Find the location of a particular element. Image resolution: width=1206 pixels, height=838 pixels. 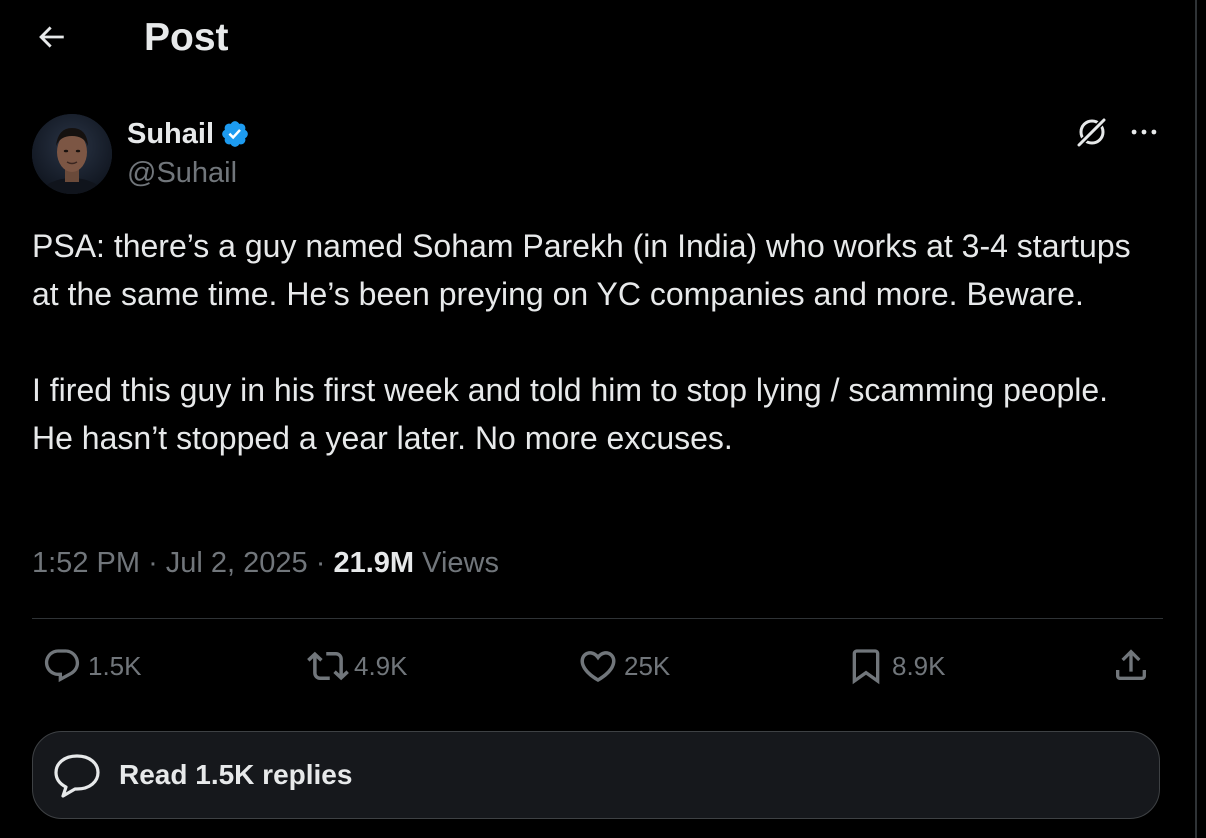

bookmark-count: 8.9K is located at coordinates (919, 665).